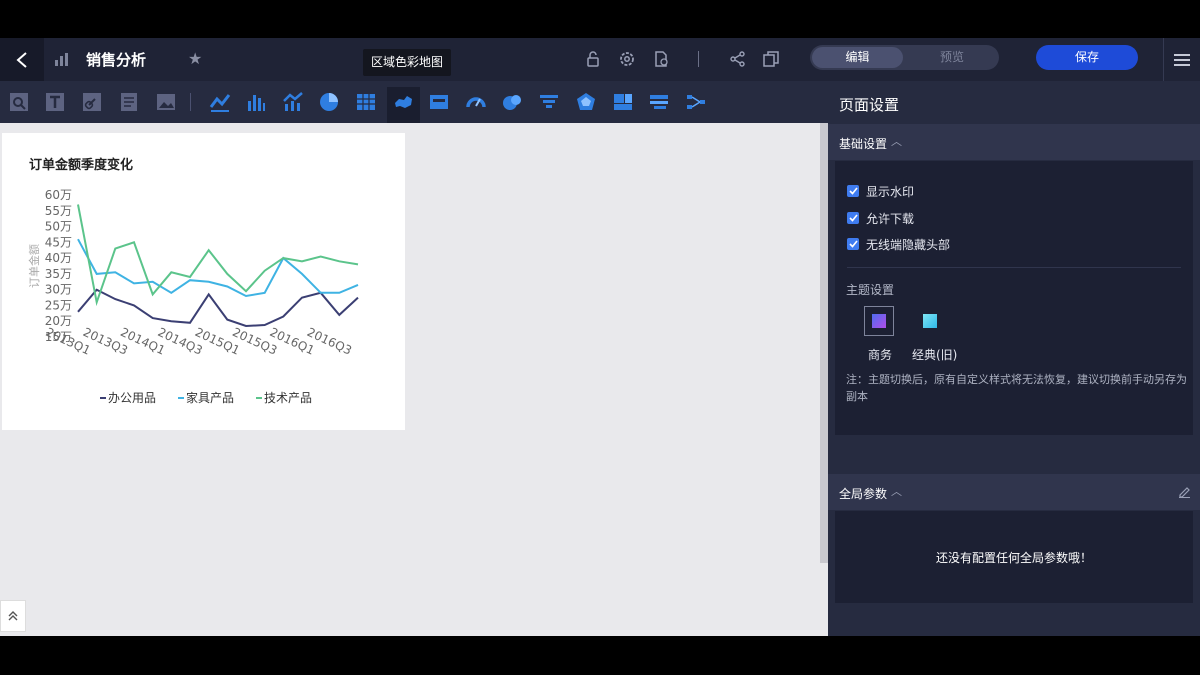 Image resolution: width=1200 pixels, height=675 pixels. What do you see at coordinates (407, 62) in the screenshot?
I see `toolbar-tooltip: 区域色彩地图` at bounding box center [407, 62].